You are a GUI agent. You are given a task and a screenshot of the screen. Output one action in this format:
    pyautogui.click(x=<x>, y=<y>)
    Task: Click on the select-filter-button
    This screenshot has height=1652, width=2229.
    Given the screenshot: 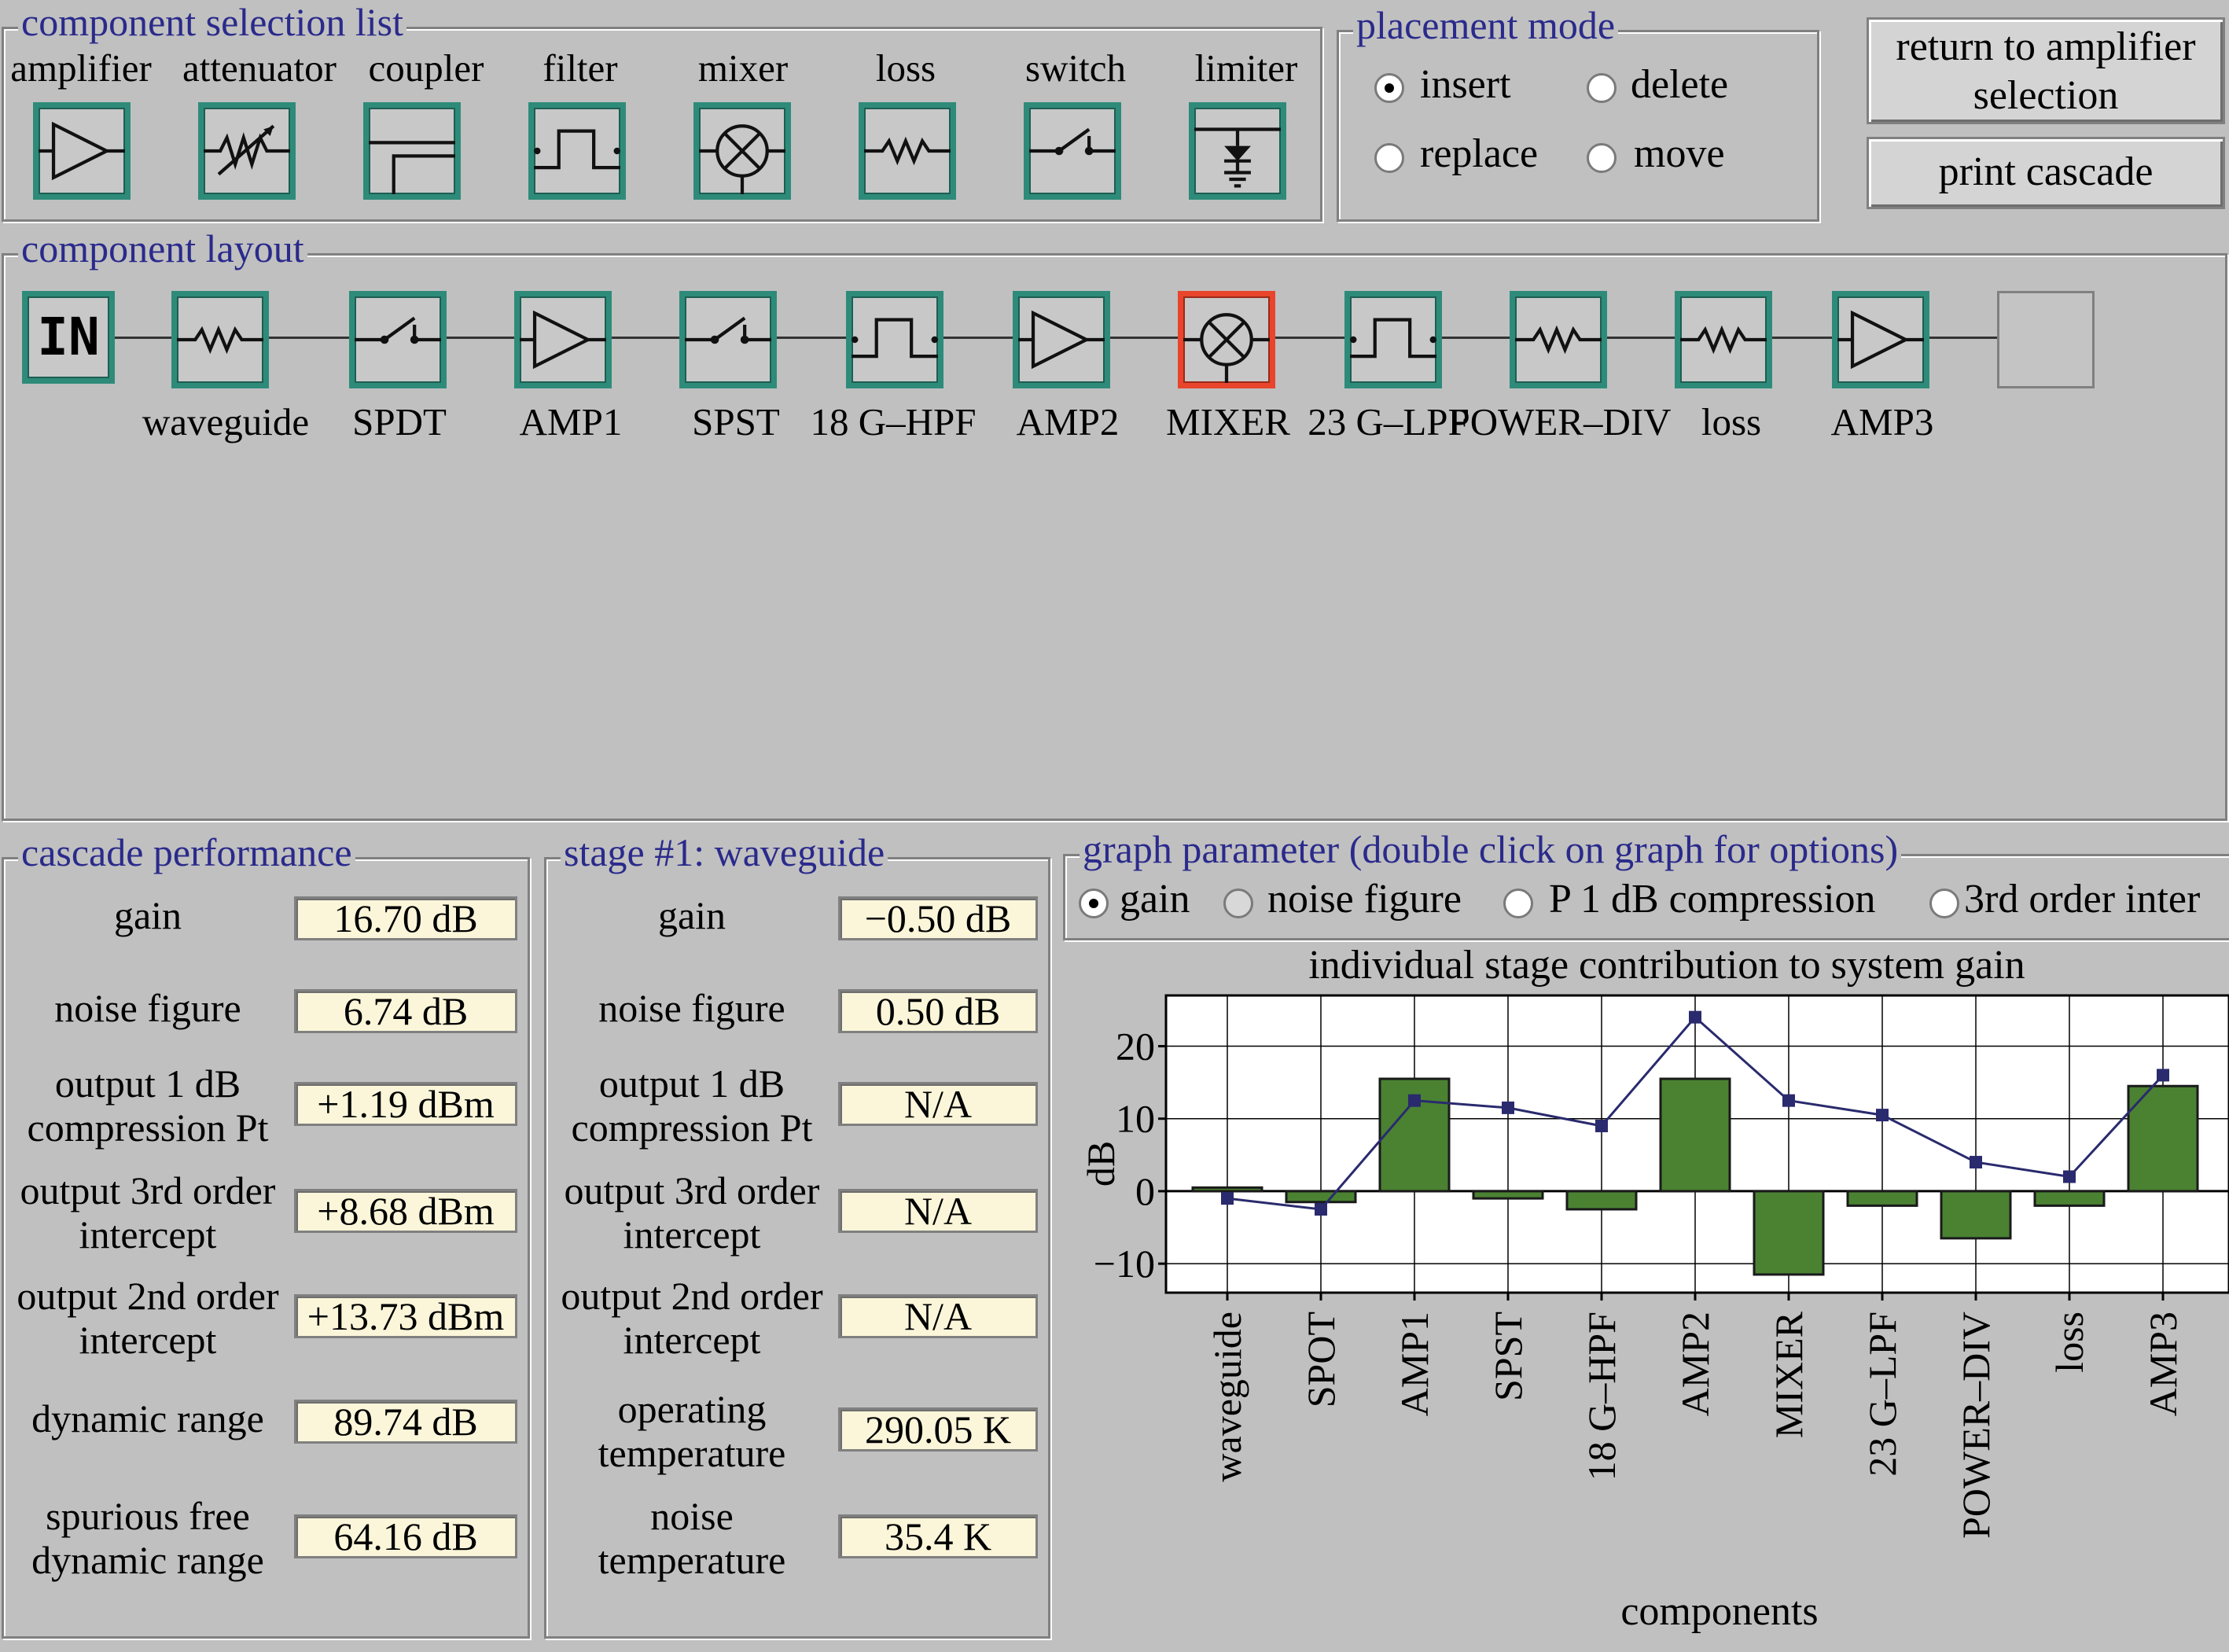 What is the action you would take?
    pyautogui.click(x=577, y=151)
    